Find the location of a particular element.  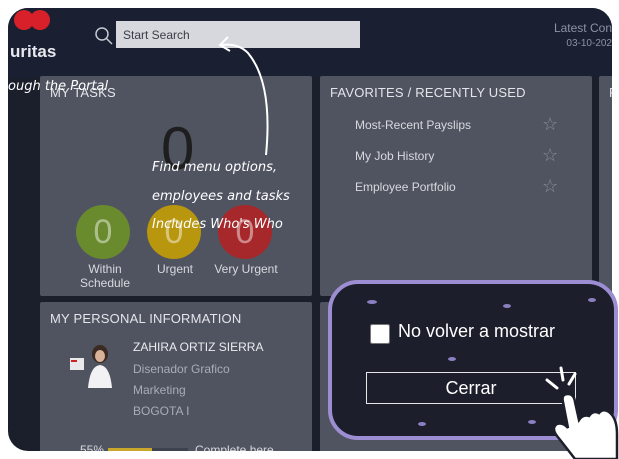

employee-name: ZAHIRA ORTIZ SIERRA is located at coordinates (198, 347).